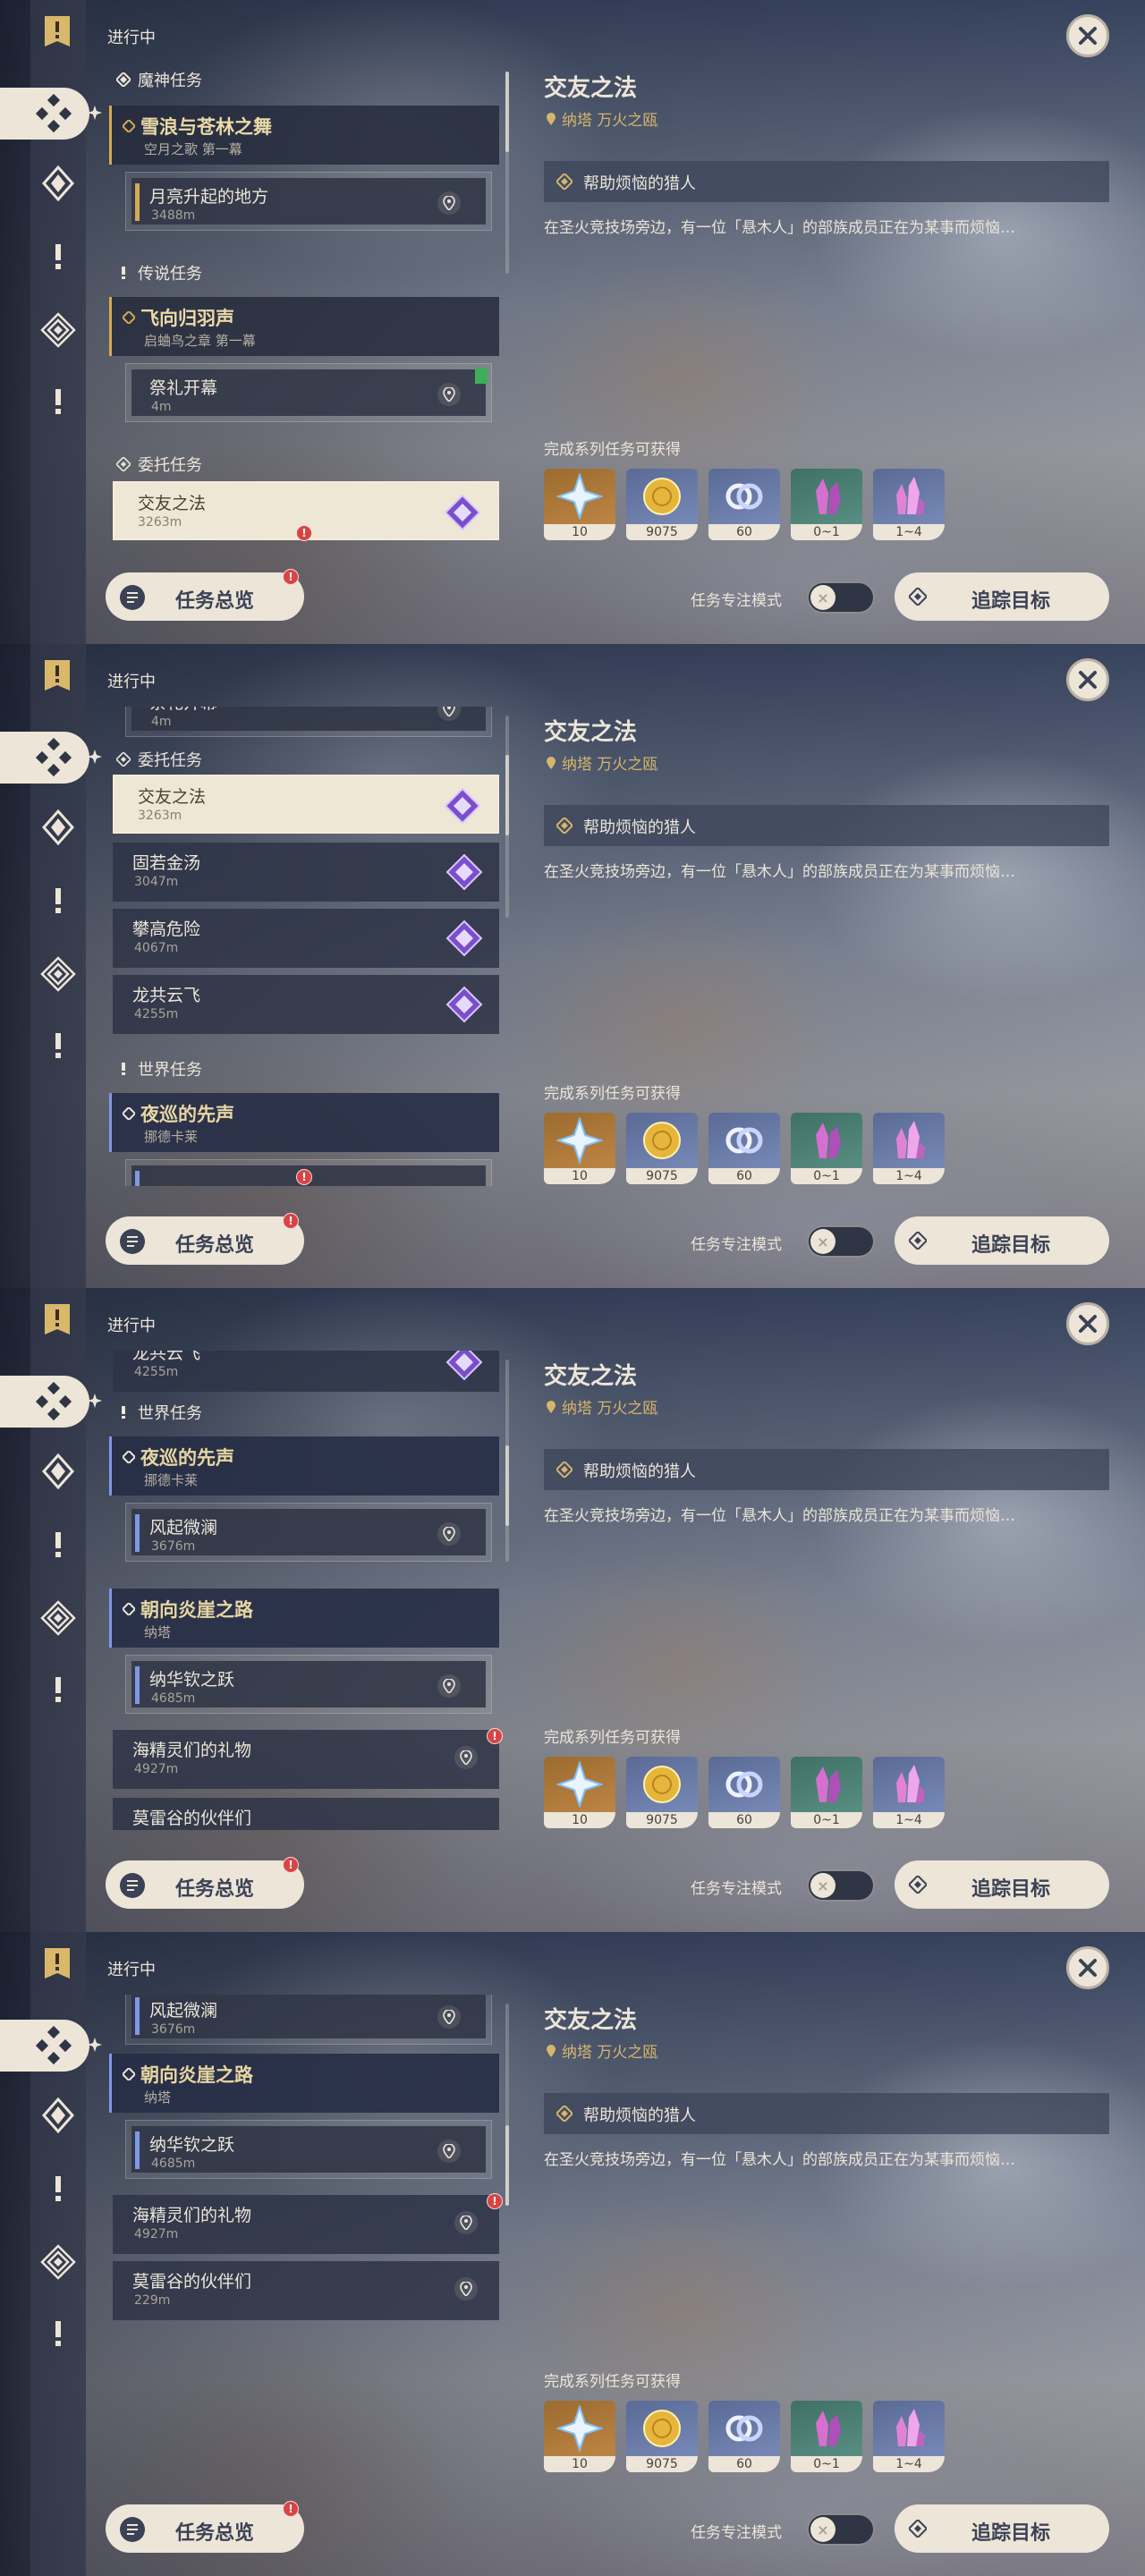 The width and height of the screenshot is (1145, 2576). Describe the element at coordinates (306, 2290) in the screenshot. I see `quest-valley: 莫雷谷的伙伴们 229m` at that location.